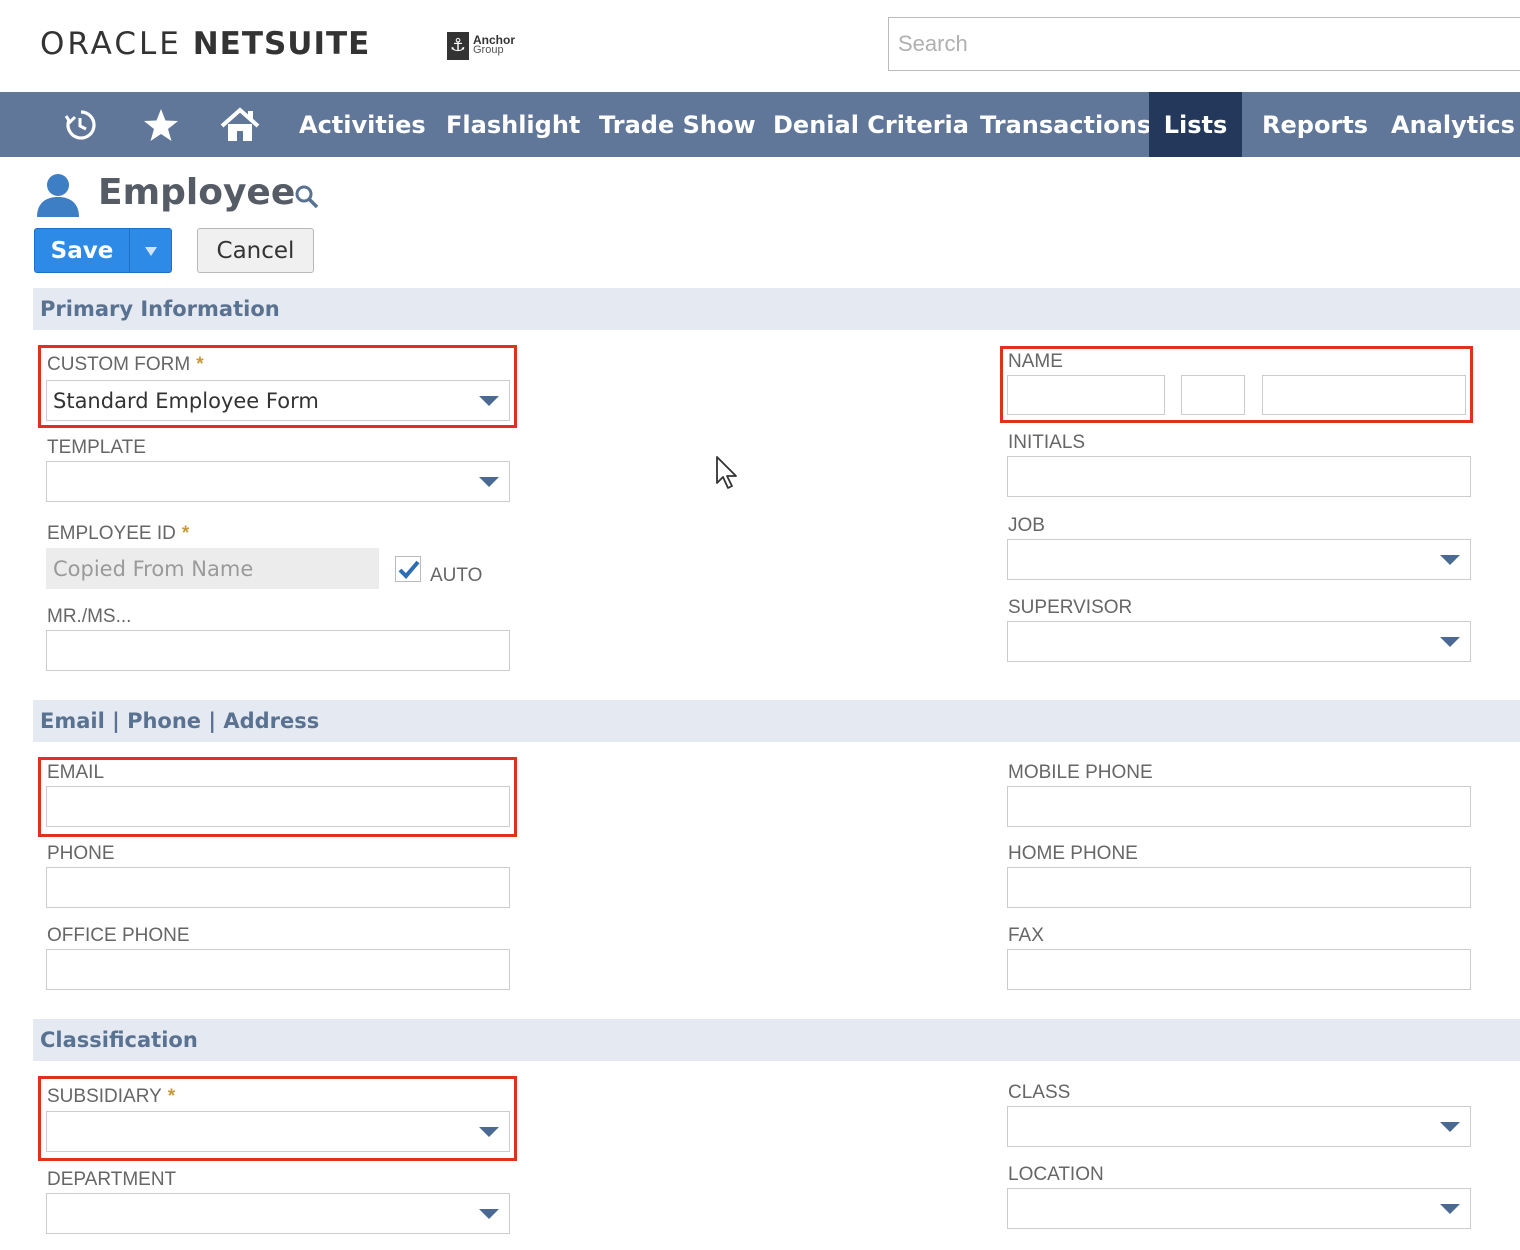 The image size is (1520, 1250). I want to click on nav-denial-criteria: Denial Criteria, so click(871, 124).